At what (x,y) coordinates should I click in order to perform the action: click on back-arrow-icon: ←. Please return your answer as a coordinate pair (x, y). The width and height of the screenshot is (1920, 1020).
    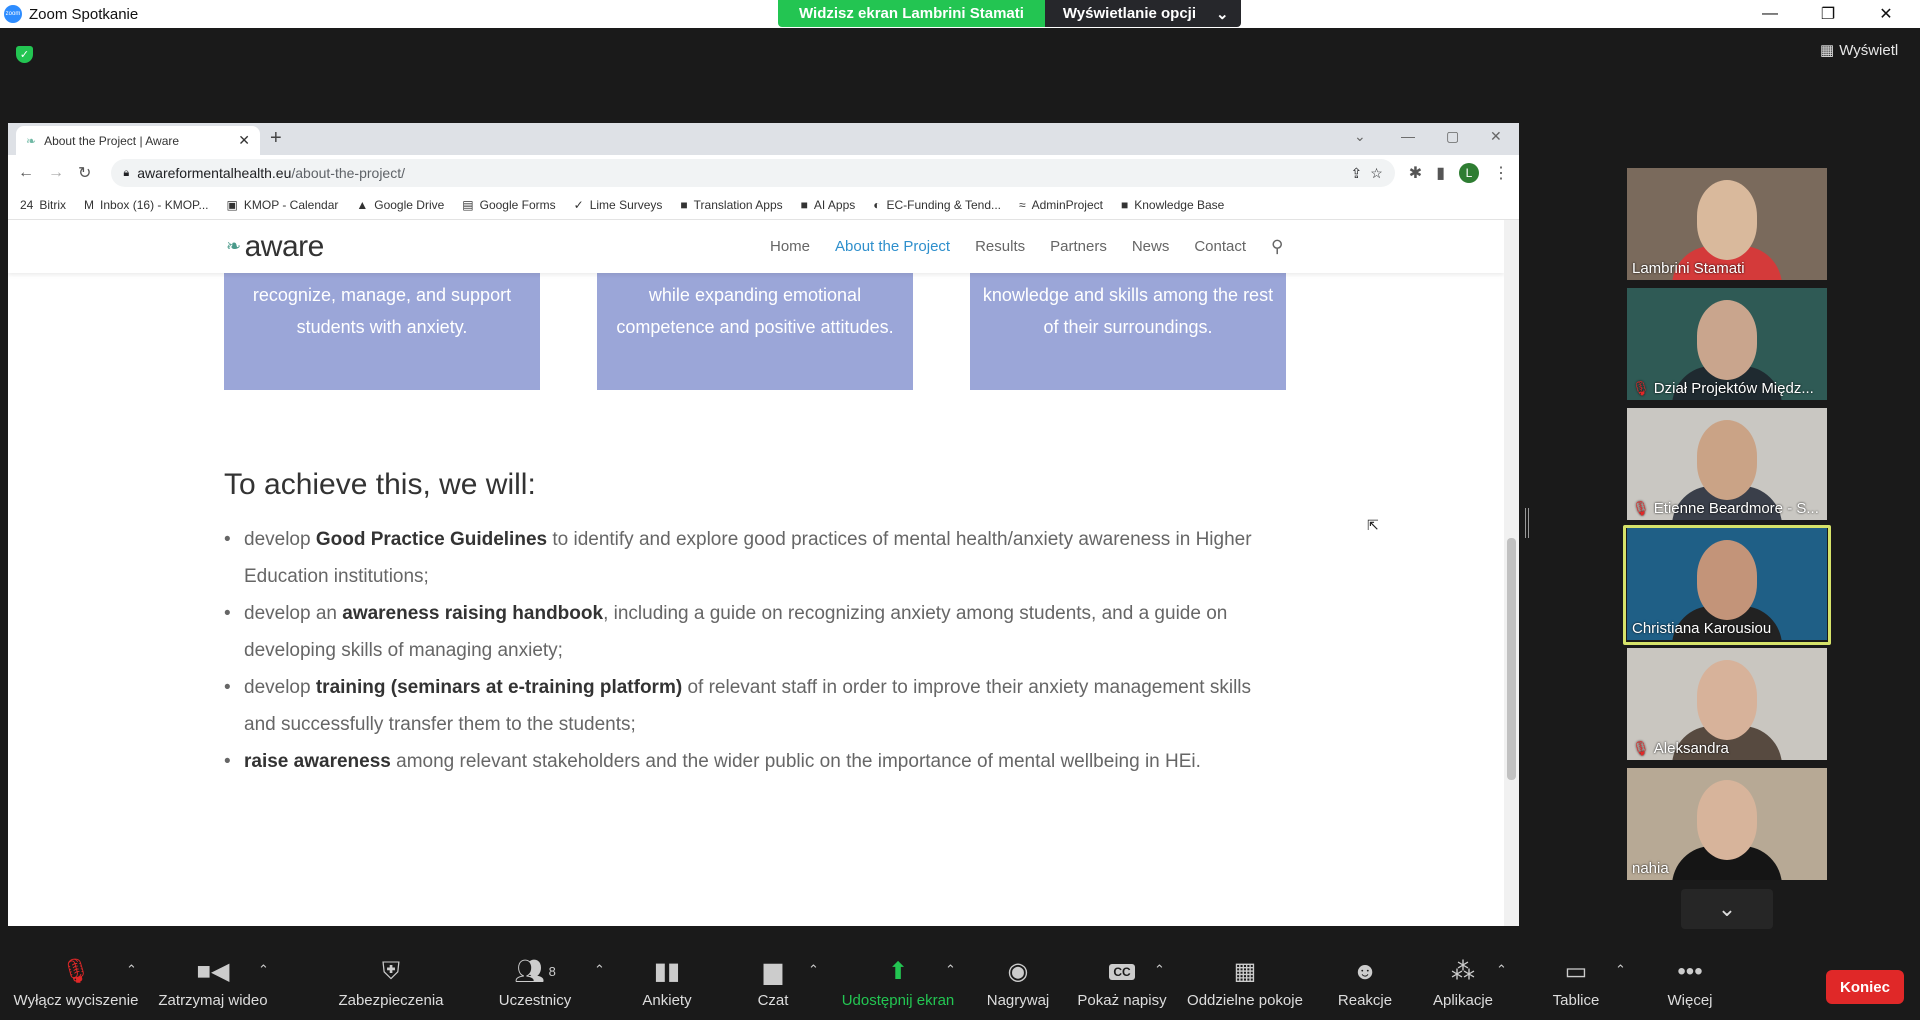
    Looking at the image, I should click on (26, 173).